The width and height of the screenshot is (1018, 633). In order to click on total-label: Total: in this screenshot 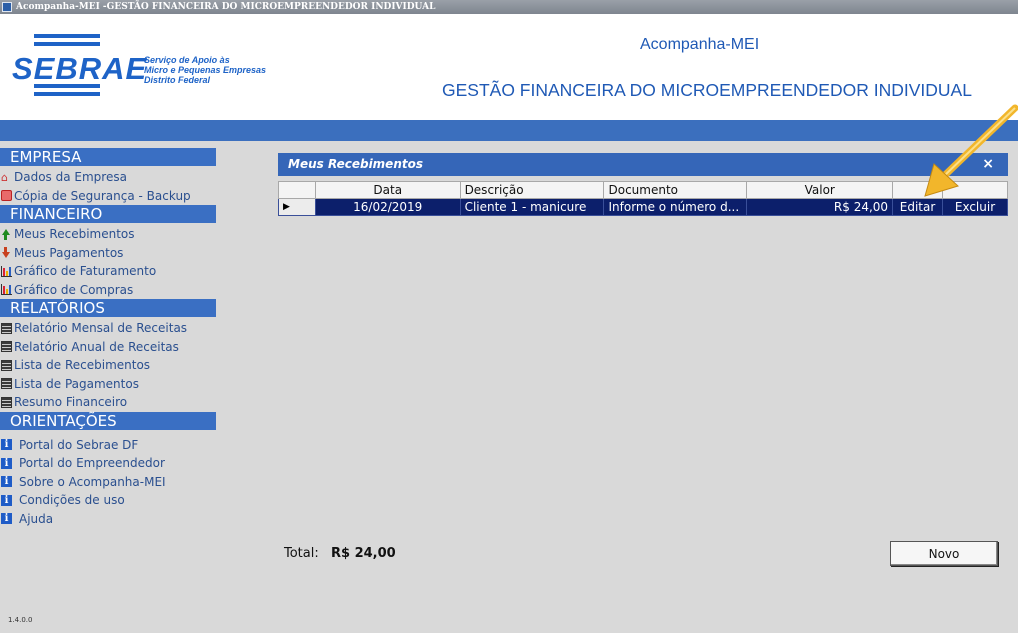, I will do `click(301, 553)`.